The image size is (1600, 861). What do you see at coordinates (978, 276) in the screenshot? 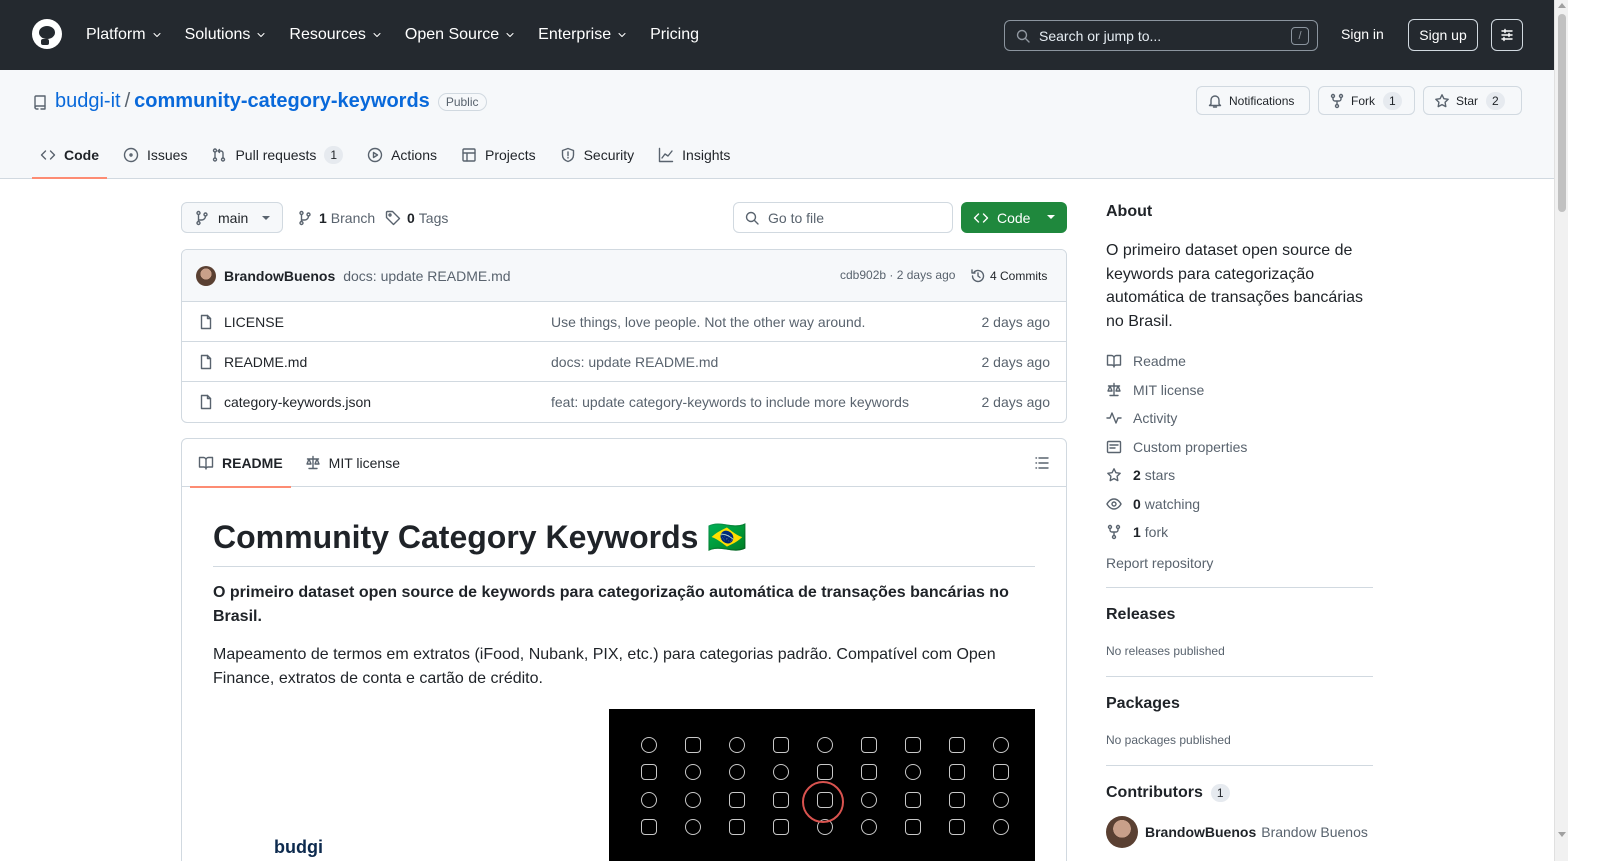
I see `history-icon` at bounding box center [978, 276].